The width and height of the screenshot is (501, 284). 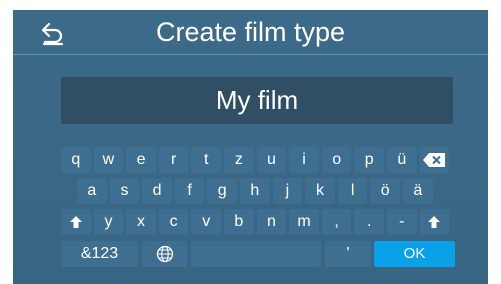 I want to click on key-ü: ü, so click(x=402, y=160).